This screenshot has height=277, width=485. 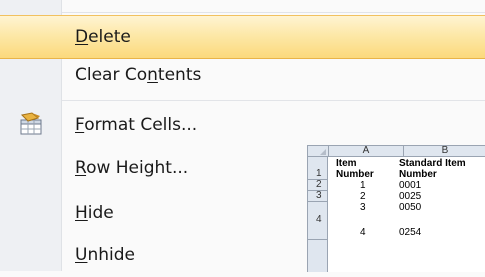 What do you see at coordinates (318, 256) in the screenshot?
I see `row-header-next` at bounding box center [318, 256].